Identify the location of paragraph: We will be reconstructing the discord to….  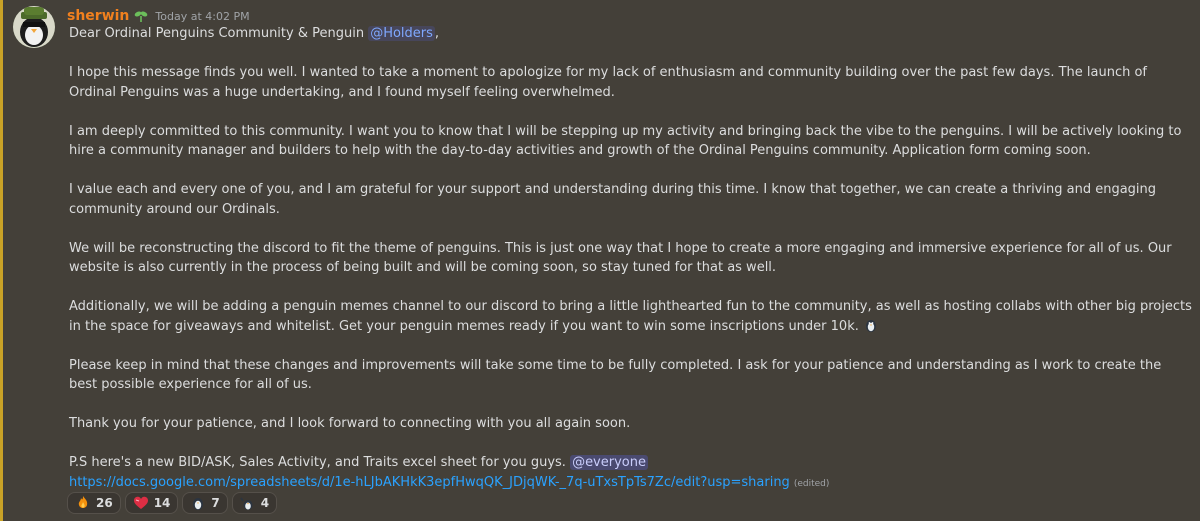
(620, 258).